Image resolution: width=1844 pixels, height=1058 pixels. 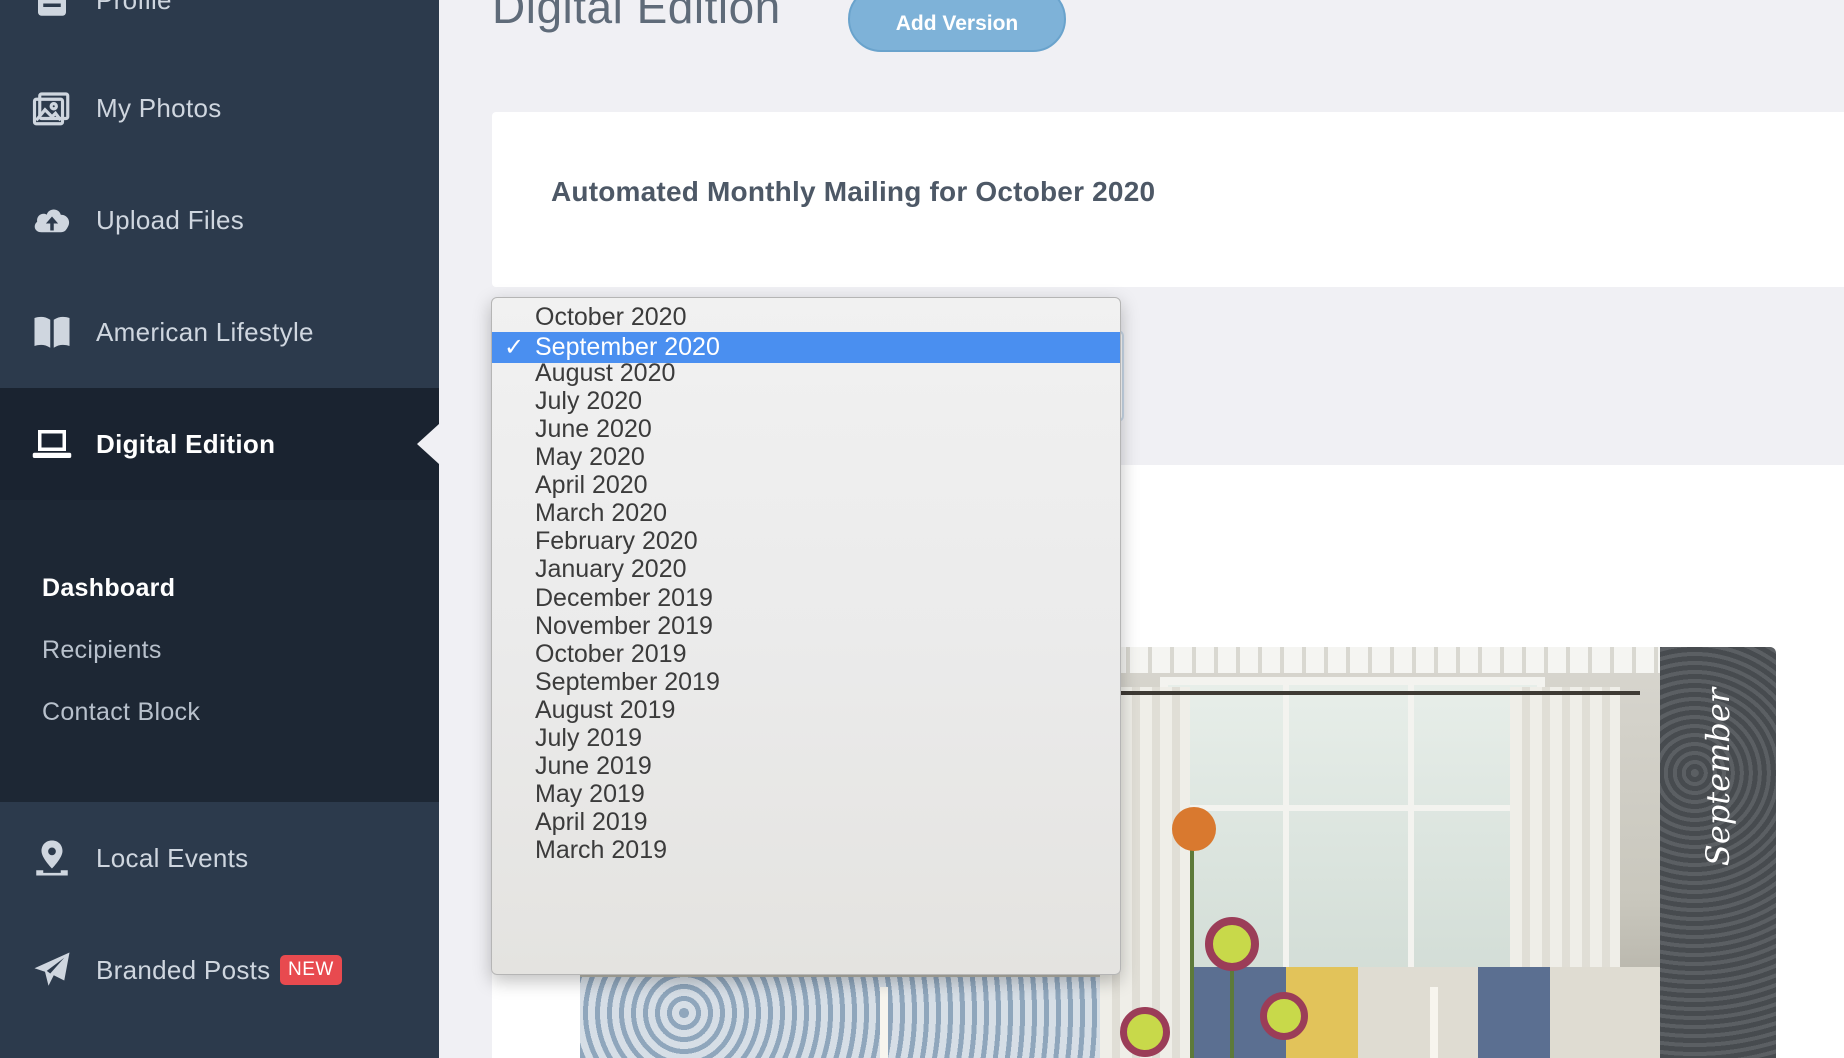 What do you see at coordinates (205, 331) in the screenshot?
I see `sidebar-item-label: American Lifestyle` at bounding box center [205, 331].